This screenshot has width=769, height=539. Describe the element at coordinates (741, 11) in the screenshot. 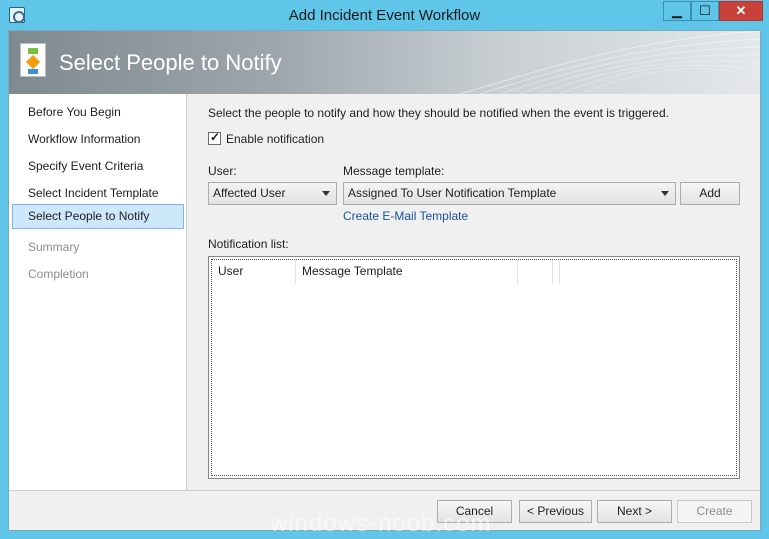

I see `close-button: ✕` at that location.